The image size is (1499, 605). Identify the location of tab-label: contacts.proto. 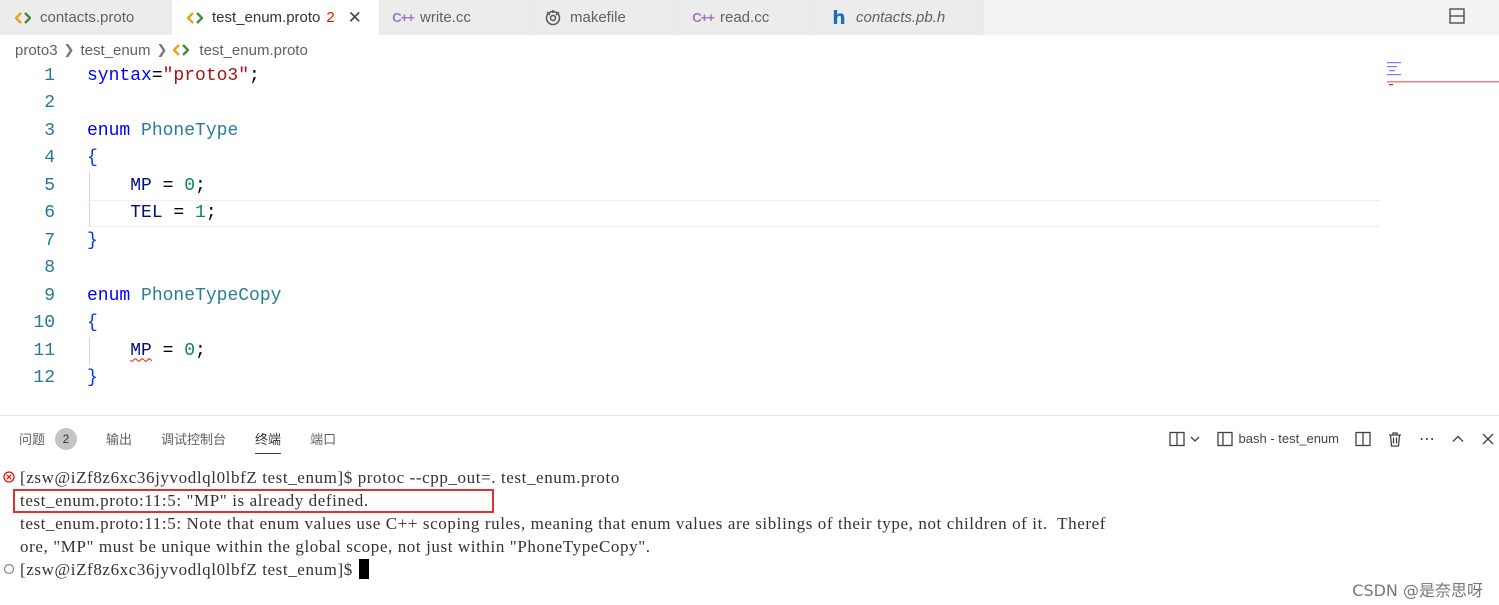
(87, 17).